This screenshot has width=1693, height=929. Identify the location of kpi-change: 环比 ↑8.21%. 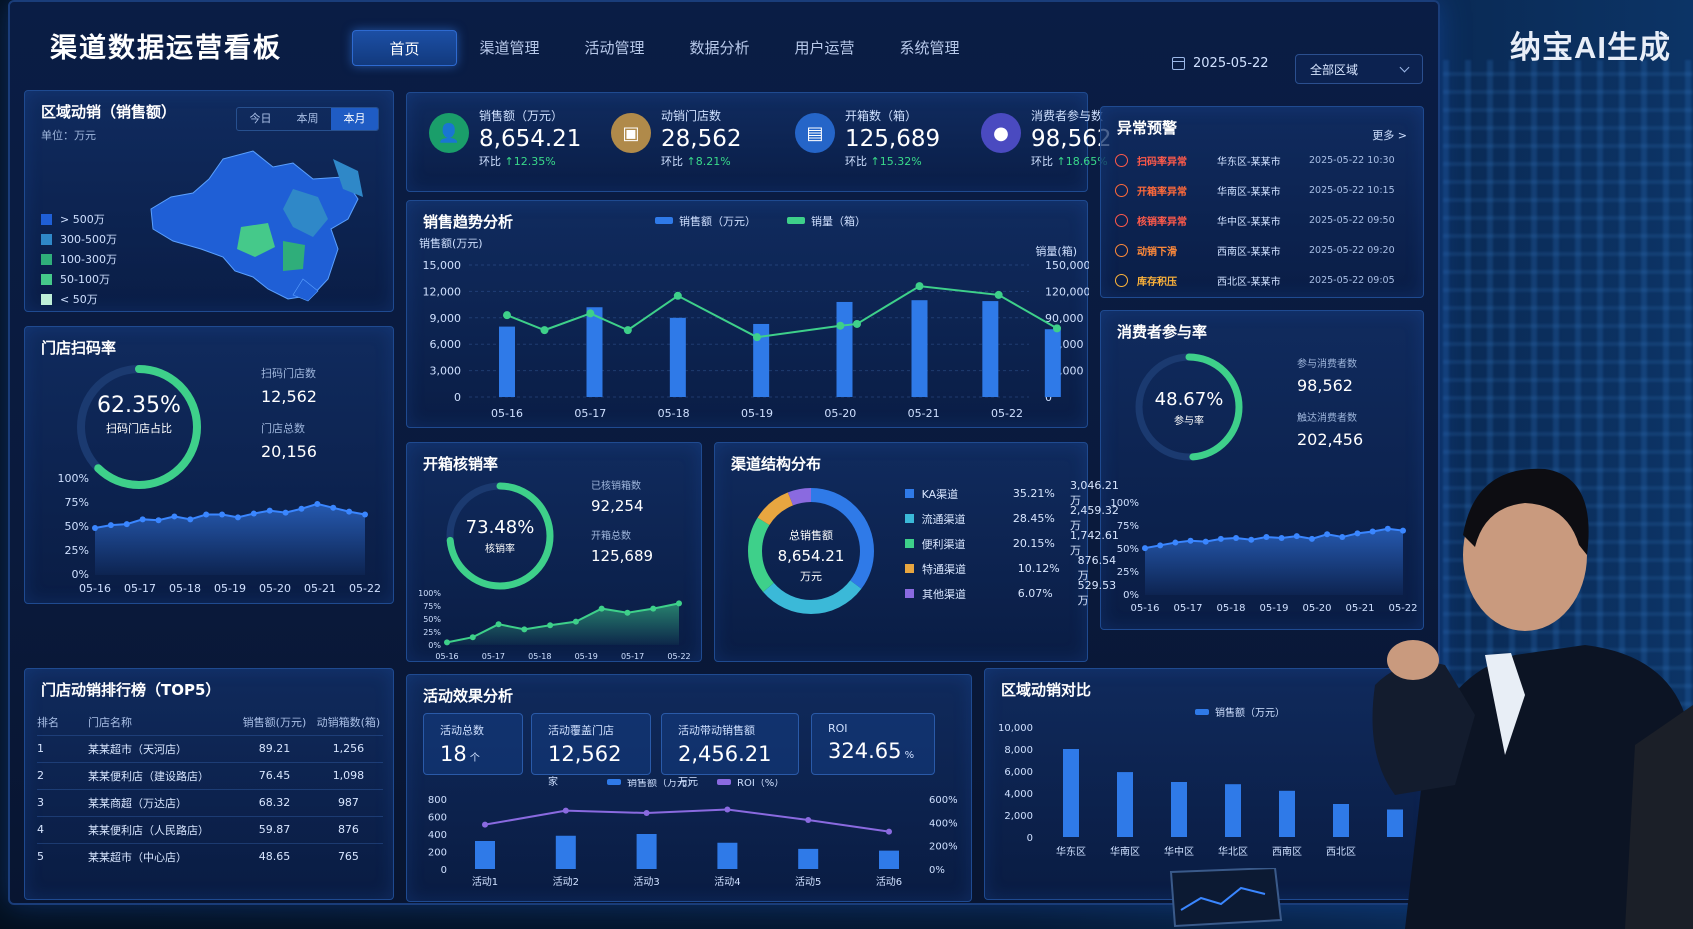
(701, 161).